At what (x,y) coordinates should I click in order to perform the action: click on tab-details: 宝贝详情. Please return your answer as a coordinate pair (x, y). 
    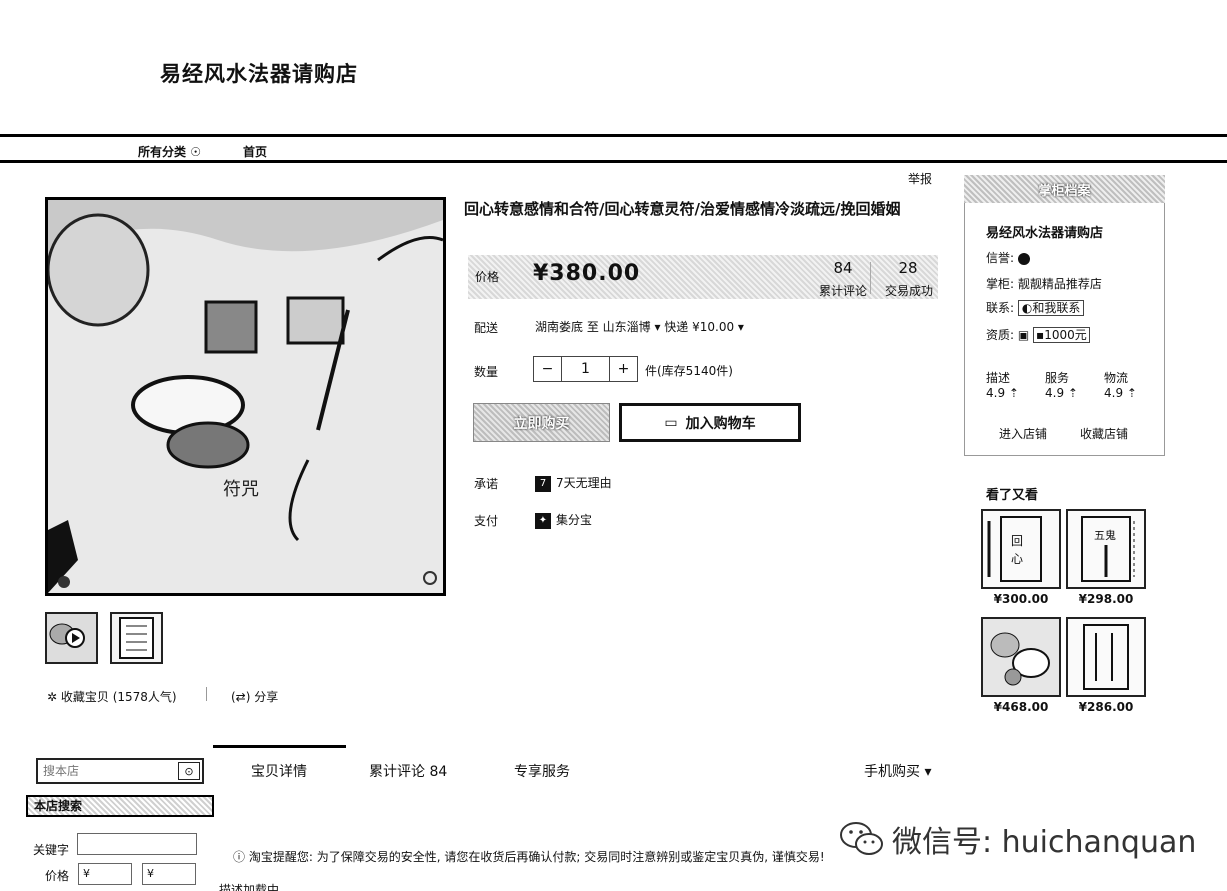
    Looking at the image, I should click on (279, 771).